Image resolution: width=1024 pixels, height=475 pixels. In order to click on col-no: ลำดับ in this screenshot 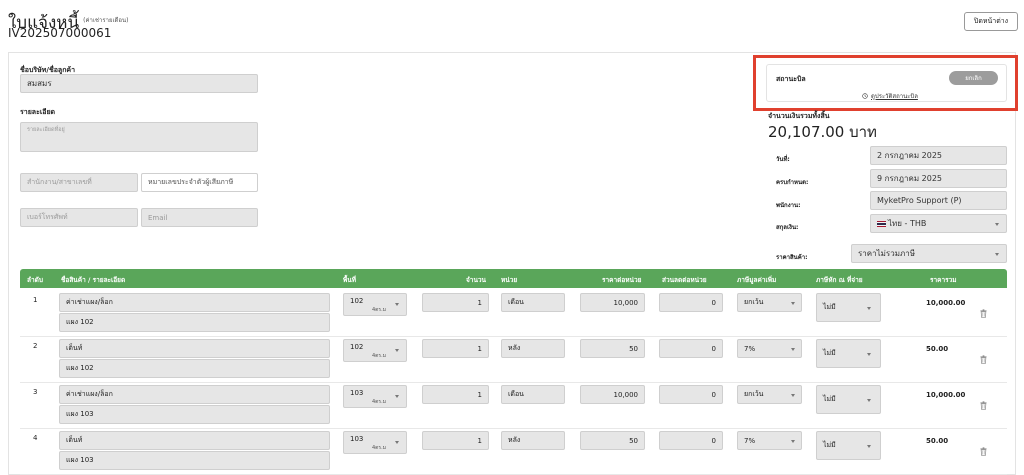, I will do `click(35, 280)`.